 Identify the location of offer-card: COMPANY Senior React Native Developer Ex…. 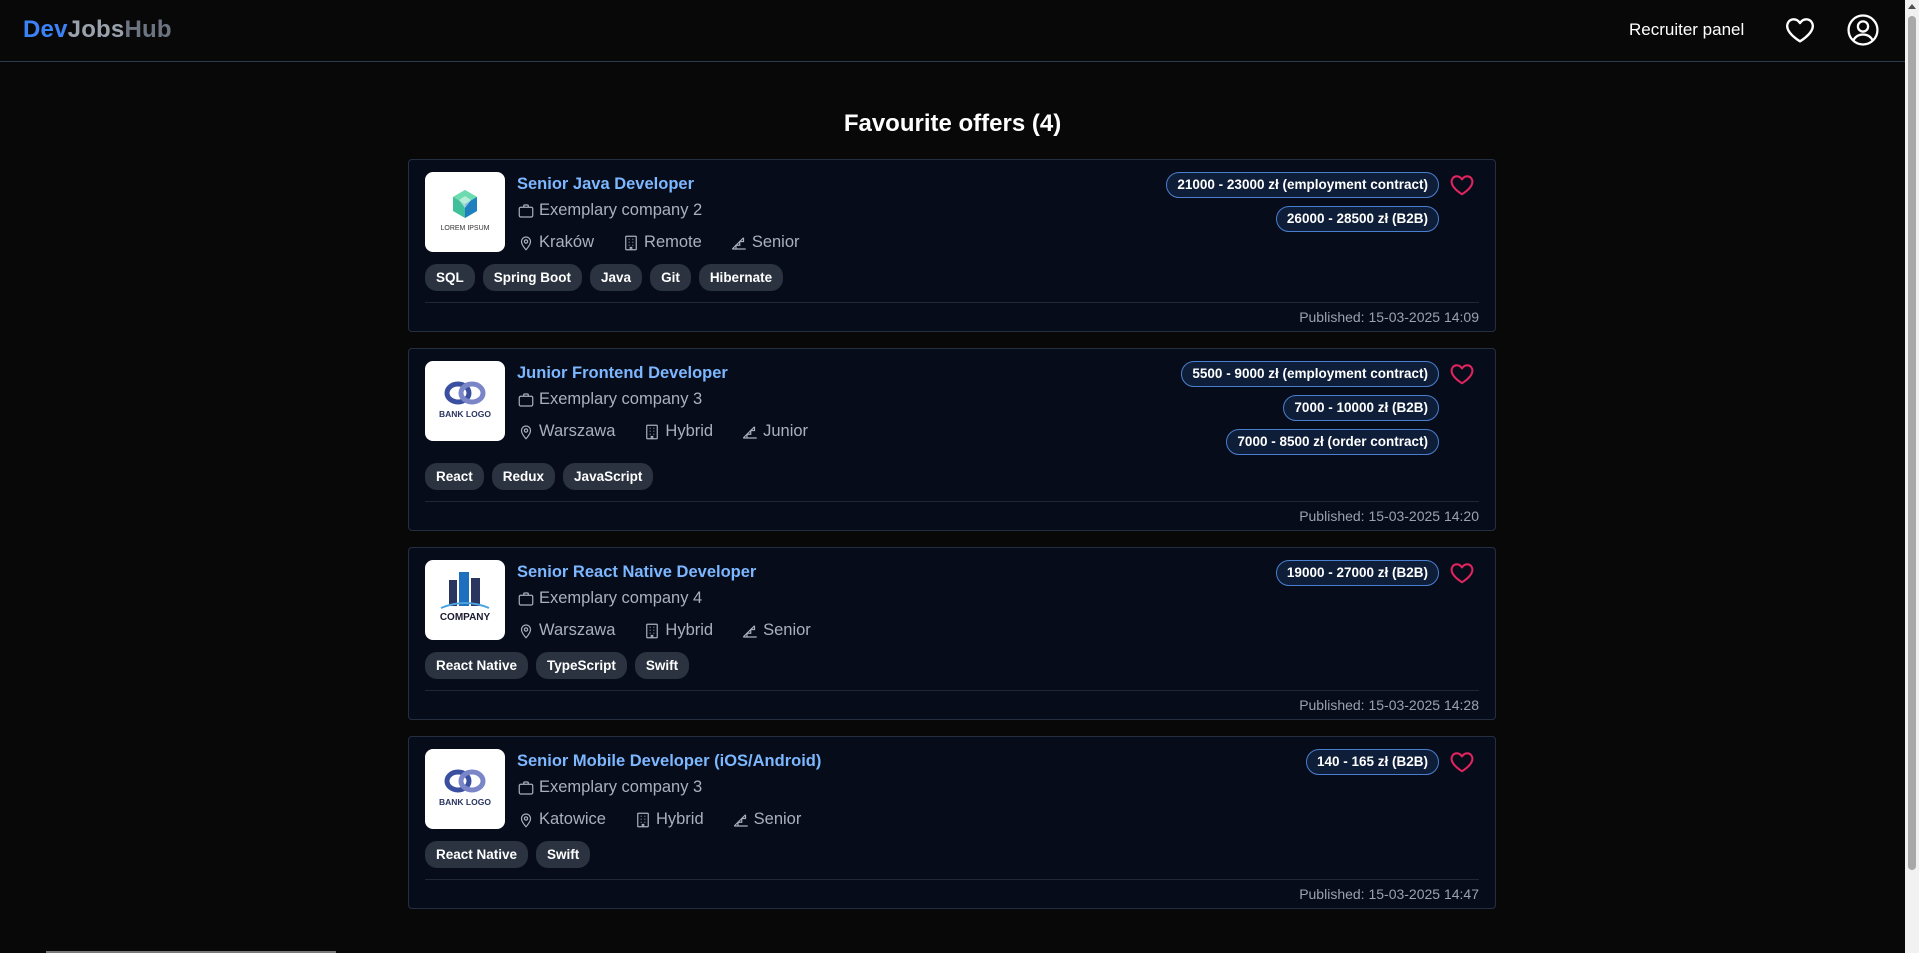
(952, 633).